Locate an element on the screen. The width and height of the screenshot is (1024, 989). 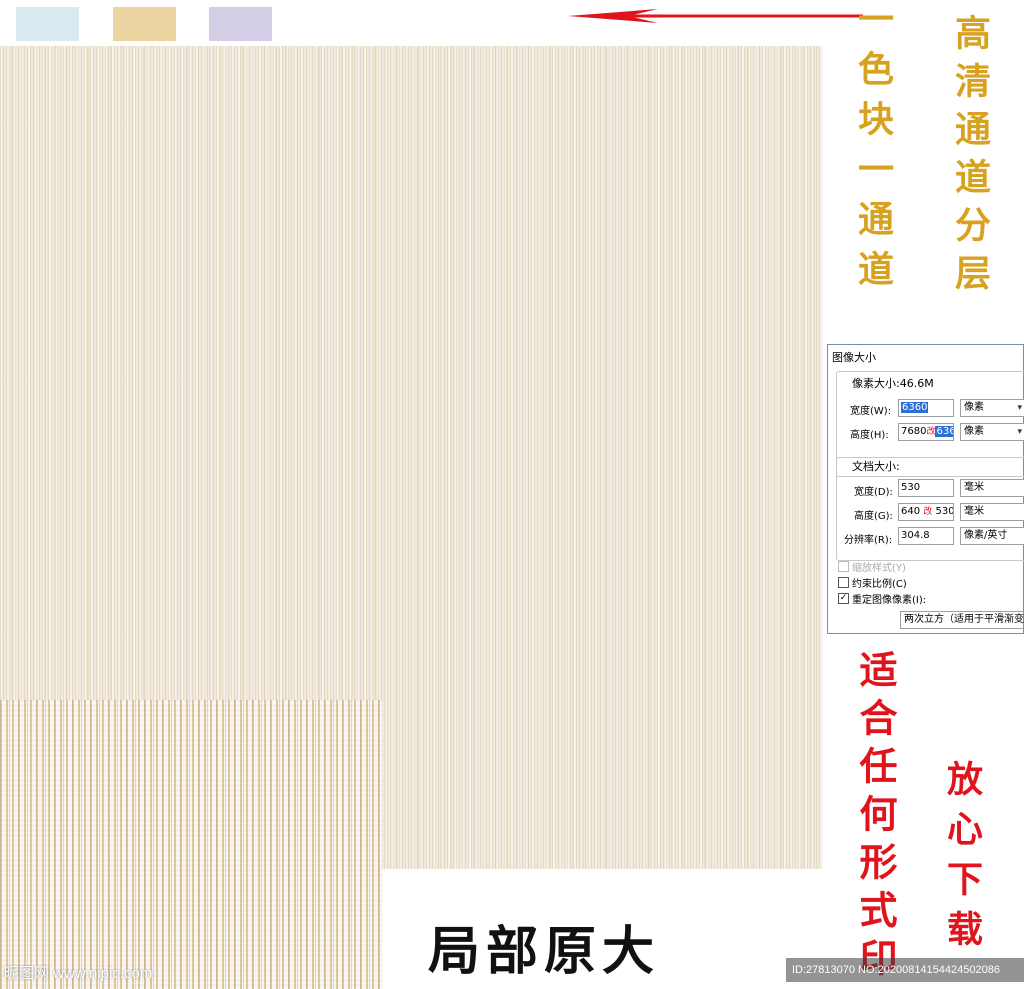
height-unit-select: 像素 ▾ is located at coordinates (992, 432).